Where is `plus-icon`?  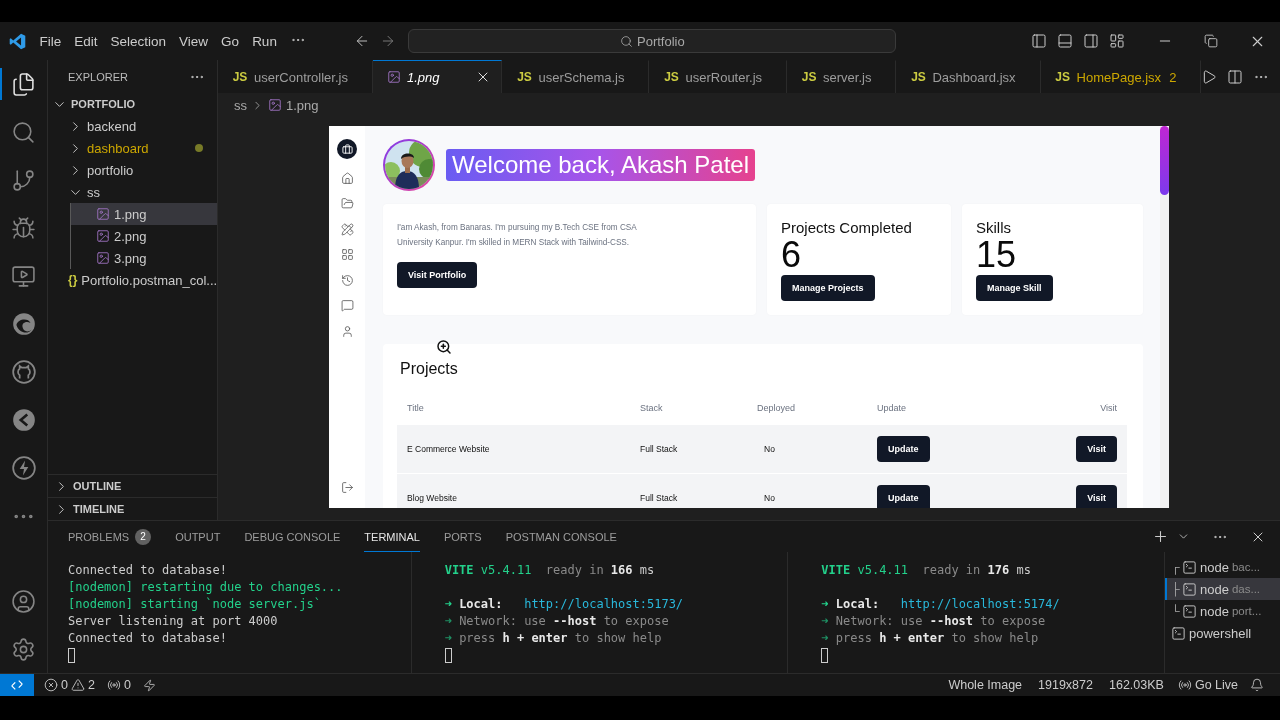 plus-icon is located at coordinates (1160, 536).